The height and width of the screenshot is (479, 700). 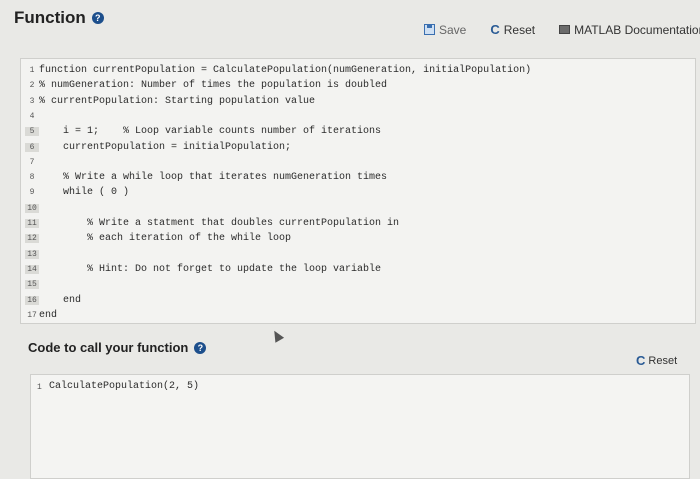 What do you see at coordinates (663, 360) in the screenshot?
I see `call-reset-label: Reset` at bounding box center [663, 360].